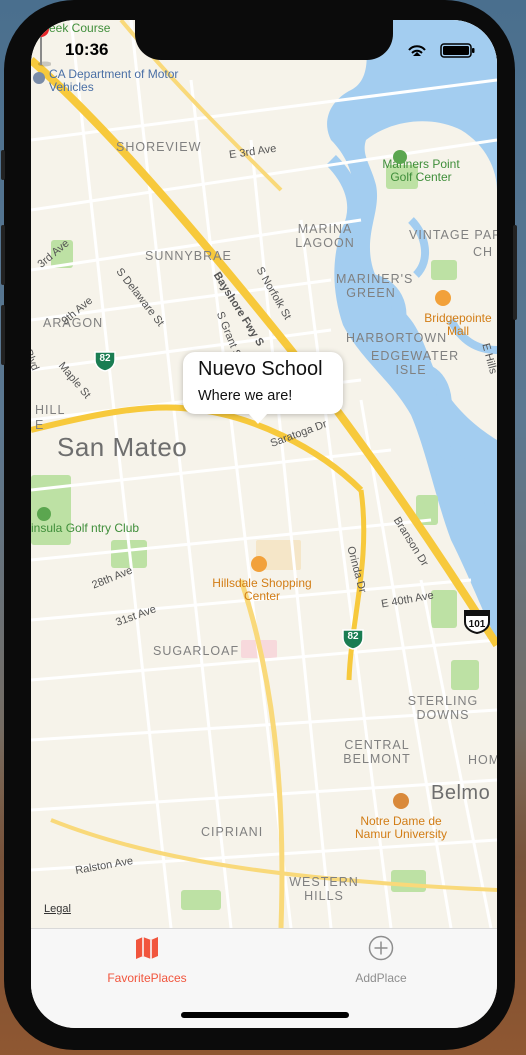 The width and height of the screenshot is (526, 1055). I want to click on home-indicator, so click(265, 1015).